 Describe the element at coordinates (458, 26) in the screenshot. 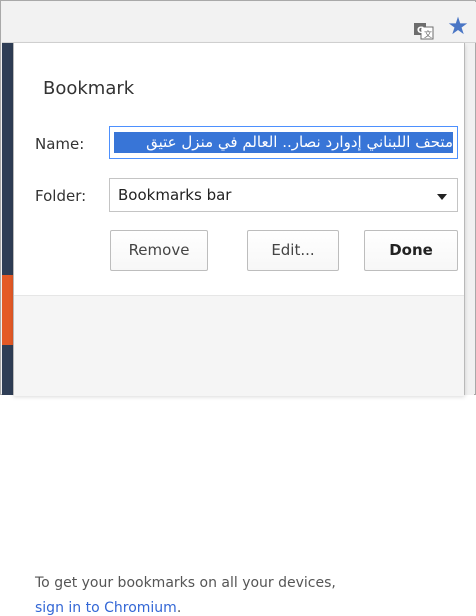

I see `star-icon: ★` at that location.